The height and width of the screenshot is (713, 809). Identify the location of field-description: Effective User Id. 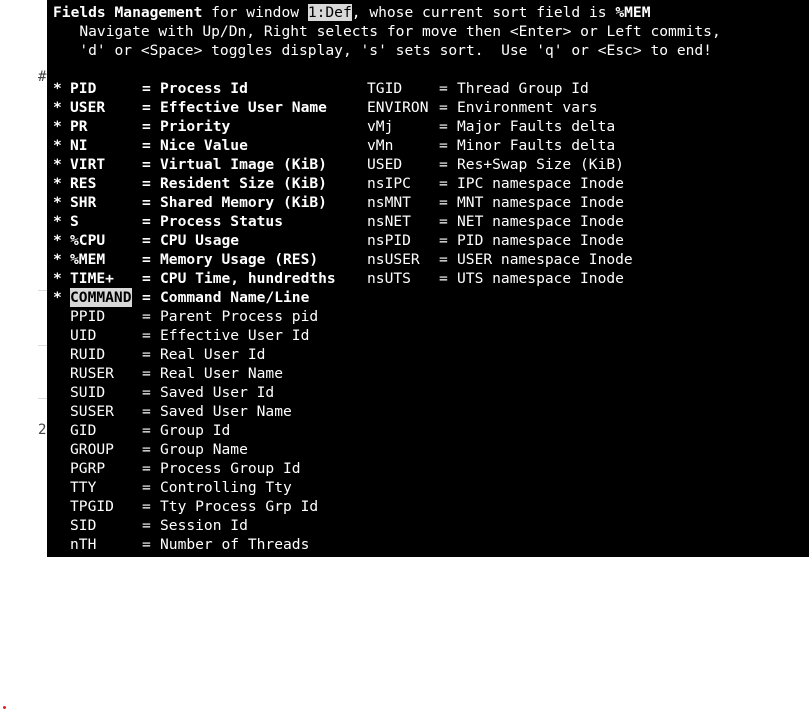
(235, 335).